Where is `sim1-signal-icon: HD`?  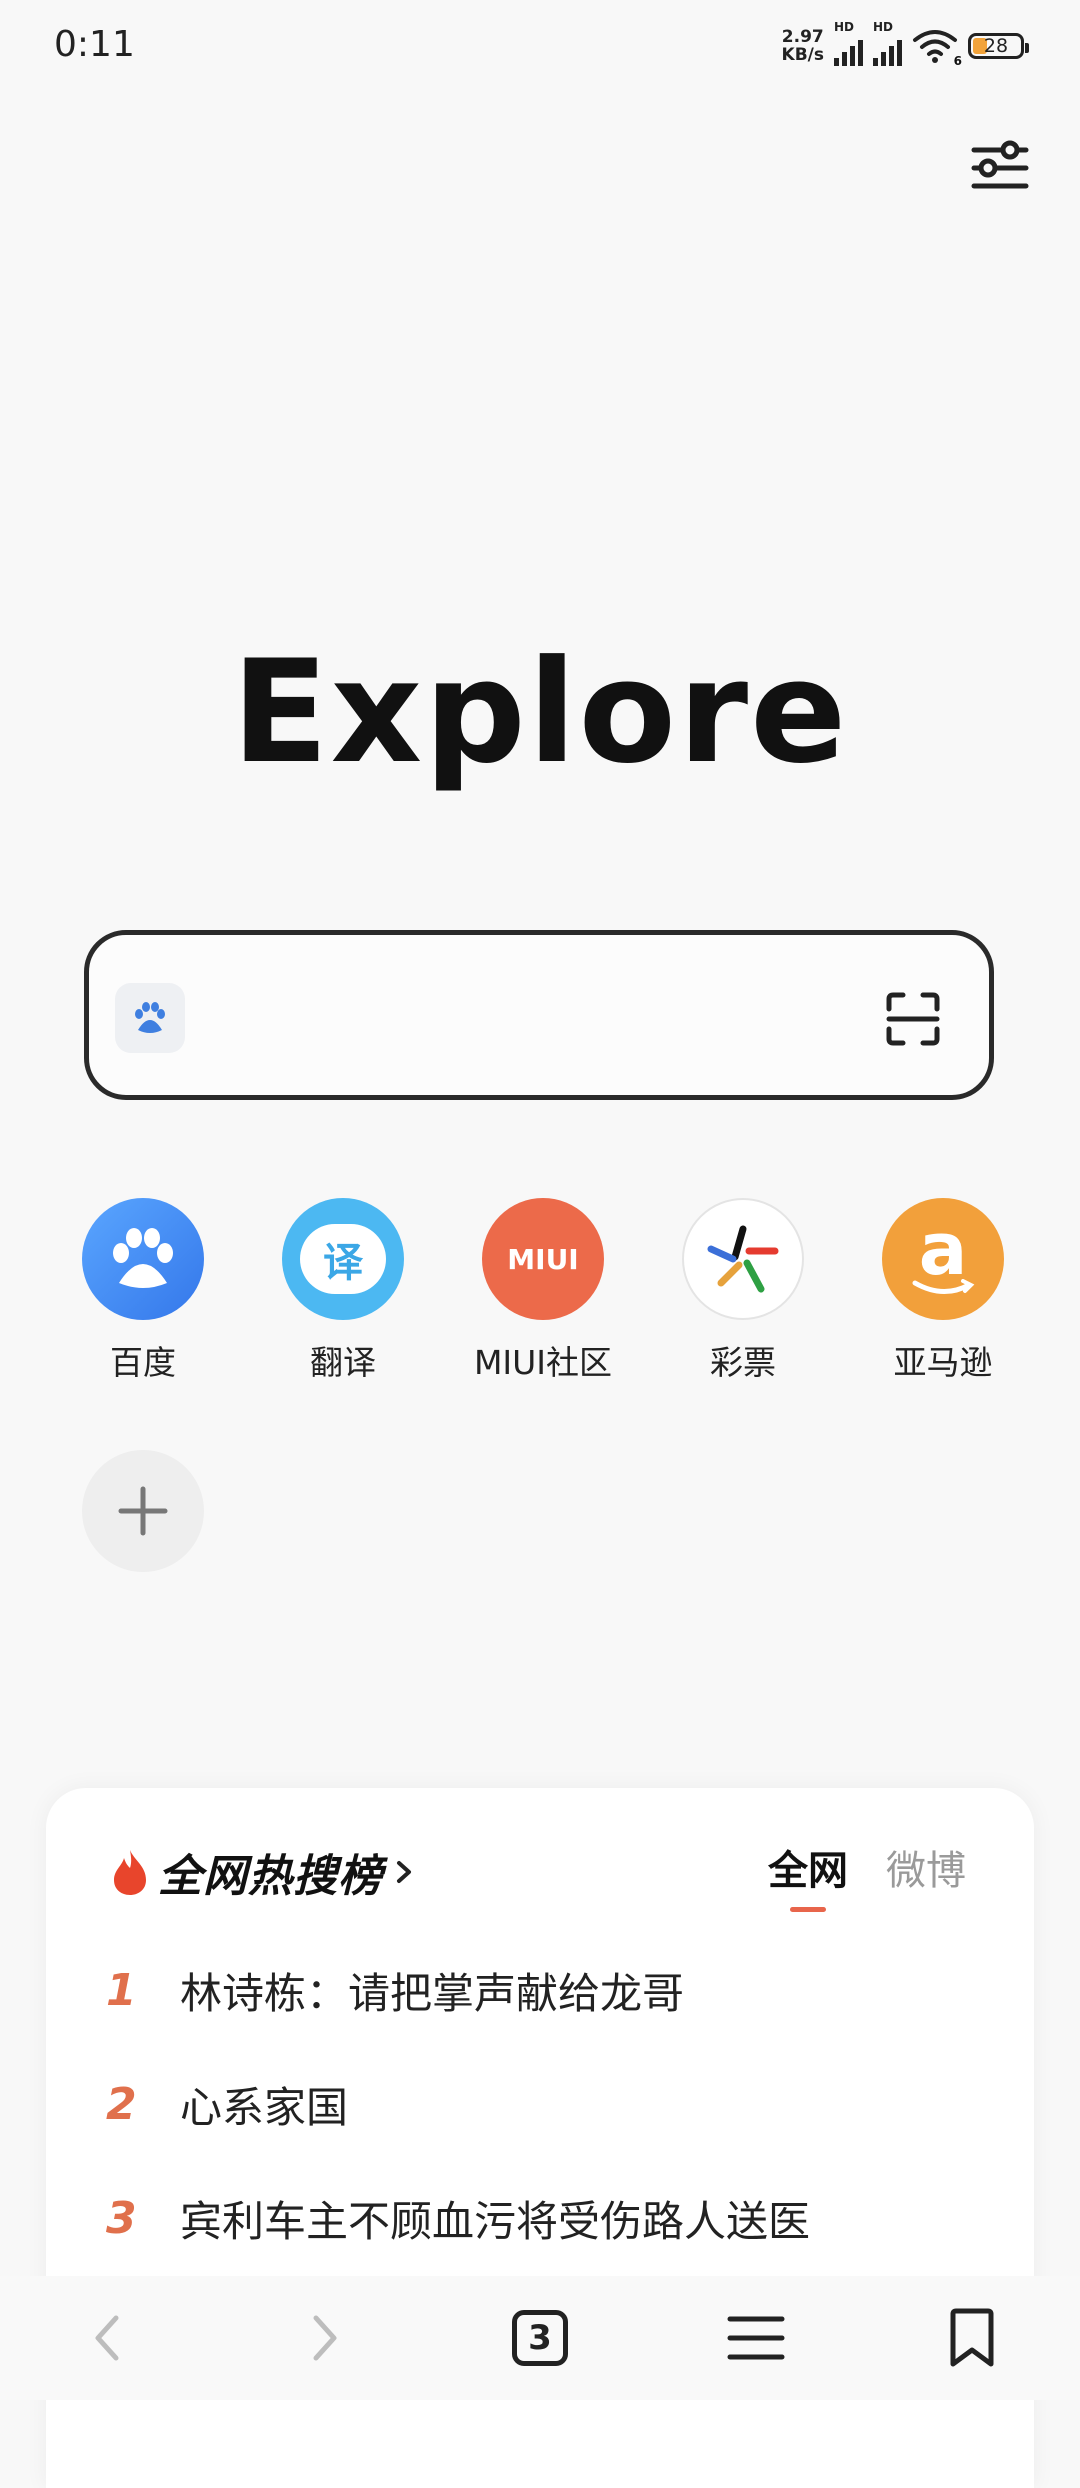 sim1-signal-icon: HD is located at coordinates (848, 43).